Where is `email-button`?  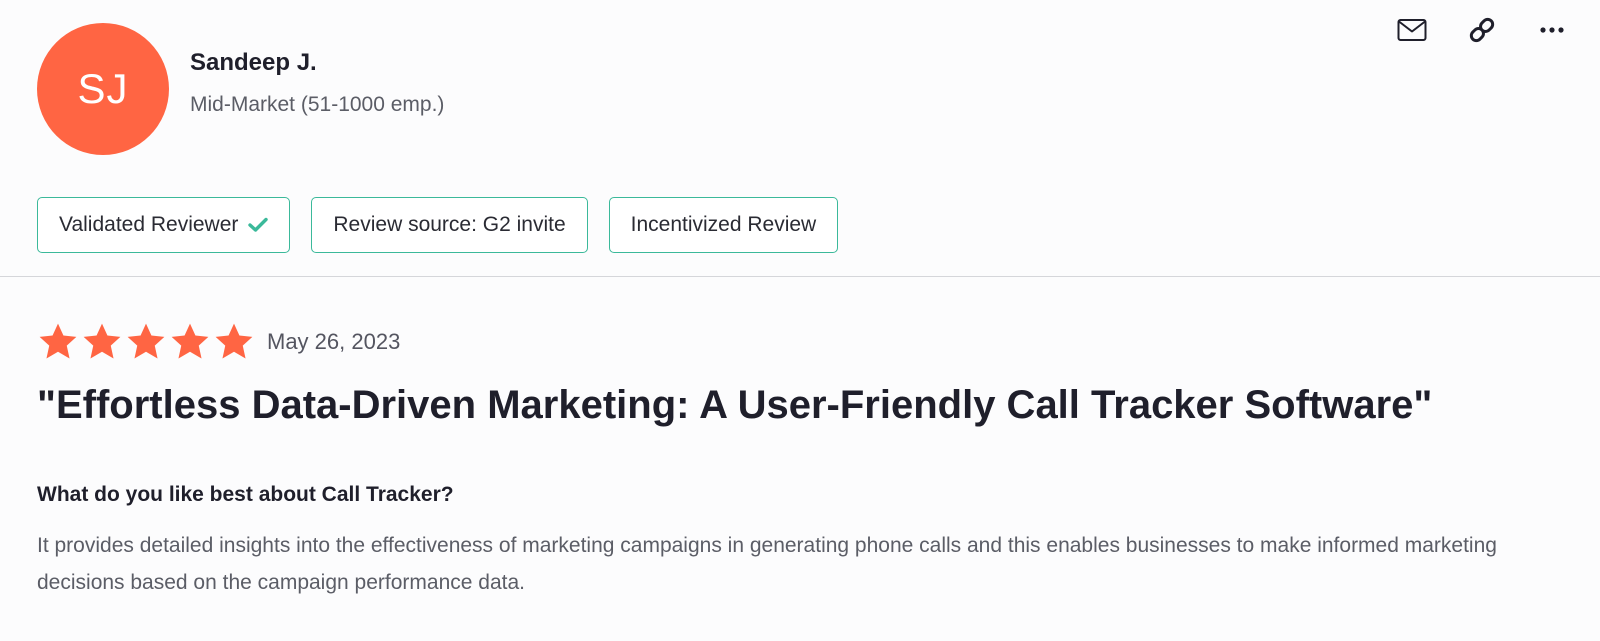 email-button is located at coordinates (1412, 30).